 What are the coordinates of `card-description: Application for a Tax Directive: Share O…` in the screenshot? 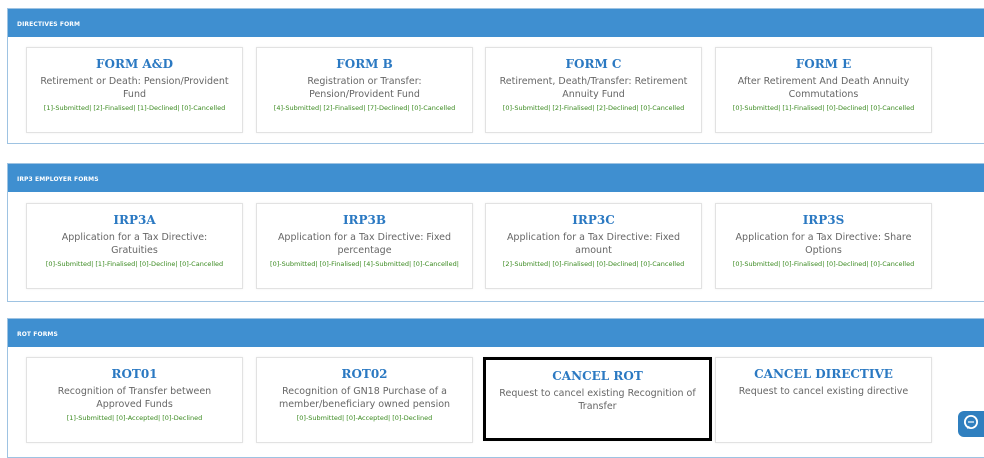 It's located at (823, 244).